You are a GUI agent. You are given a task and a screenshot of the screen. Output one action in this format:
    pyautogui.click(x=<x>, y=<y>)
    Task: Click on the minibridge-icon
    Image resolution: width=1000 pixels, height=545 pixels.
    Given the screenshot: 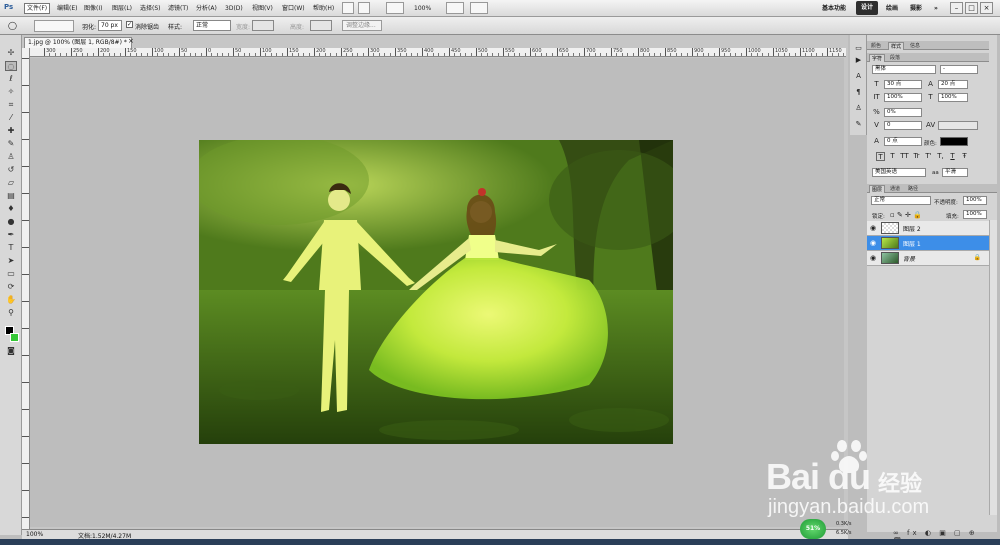 What is the action you would take?
    pyautogui.click(x=364, y=8)
    